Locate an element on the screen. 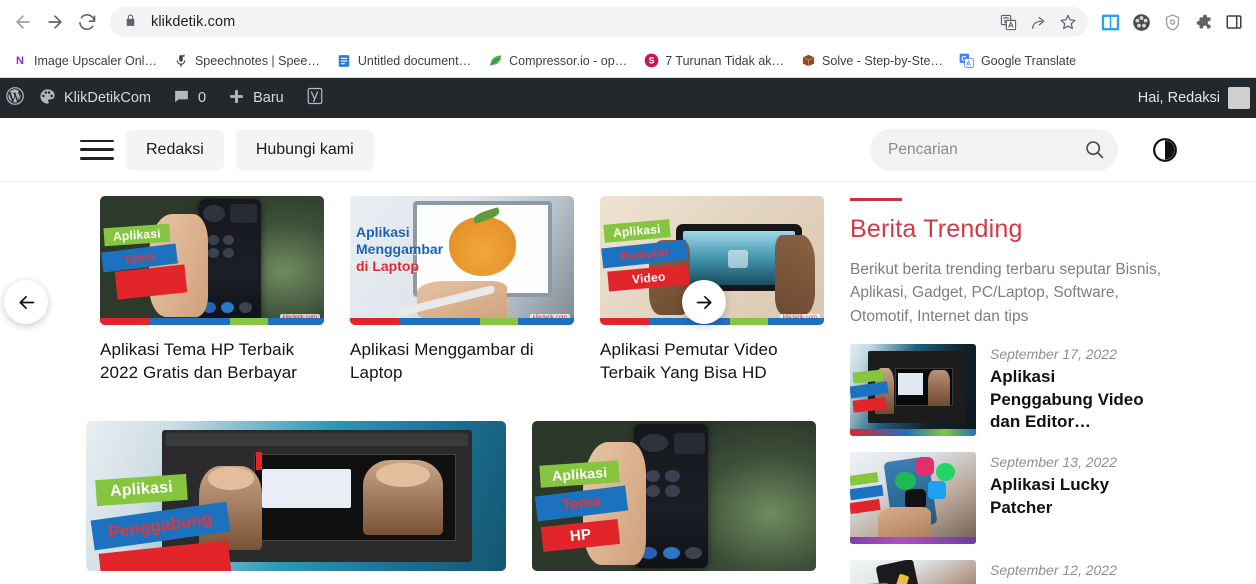 This screenshot has width=1256, height=584. bookmark-item: G Google Translate is located at coordinates (1017, 61).